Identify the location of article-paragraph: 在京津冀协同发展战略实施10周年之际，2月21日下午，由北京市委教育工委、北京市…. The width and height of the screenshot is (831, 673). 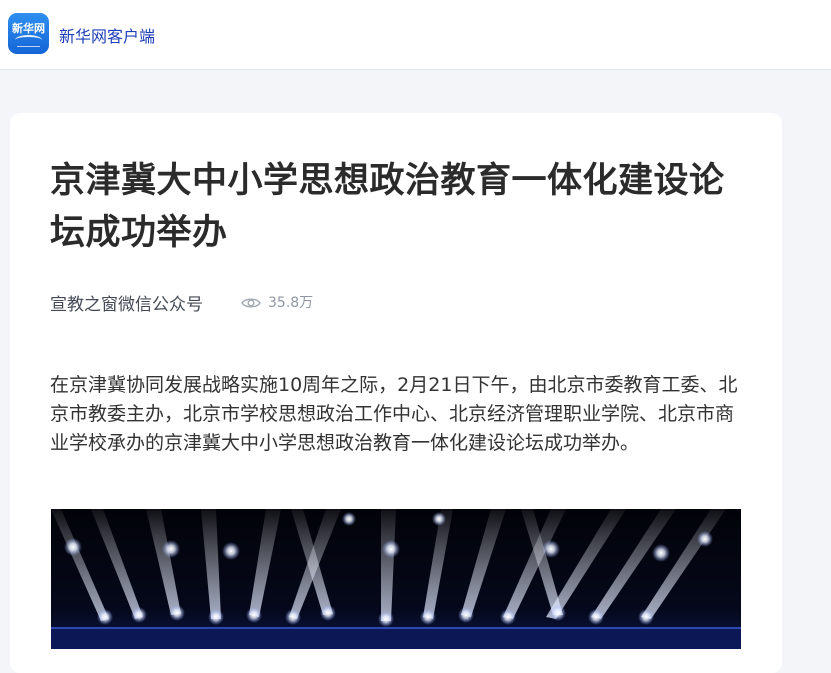
(394, 414).